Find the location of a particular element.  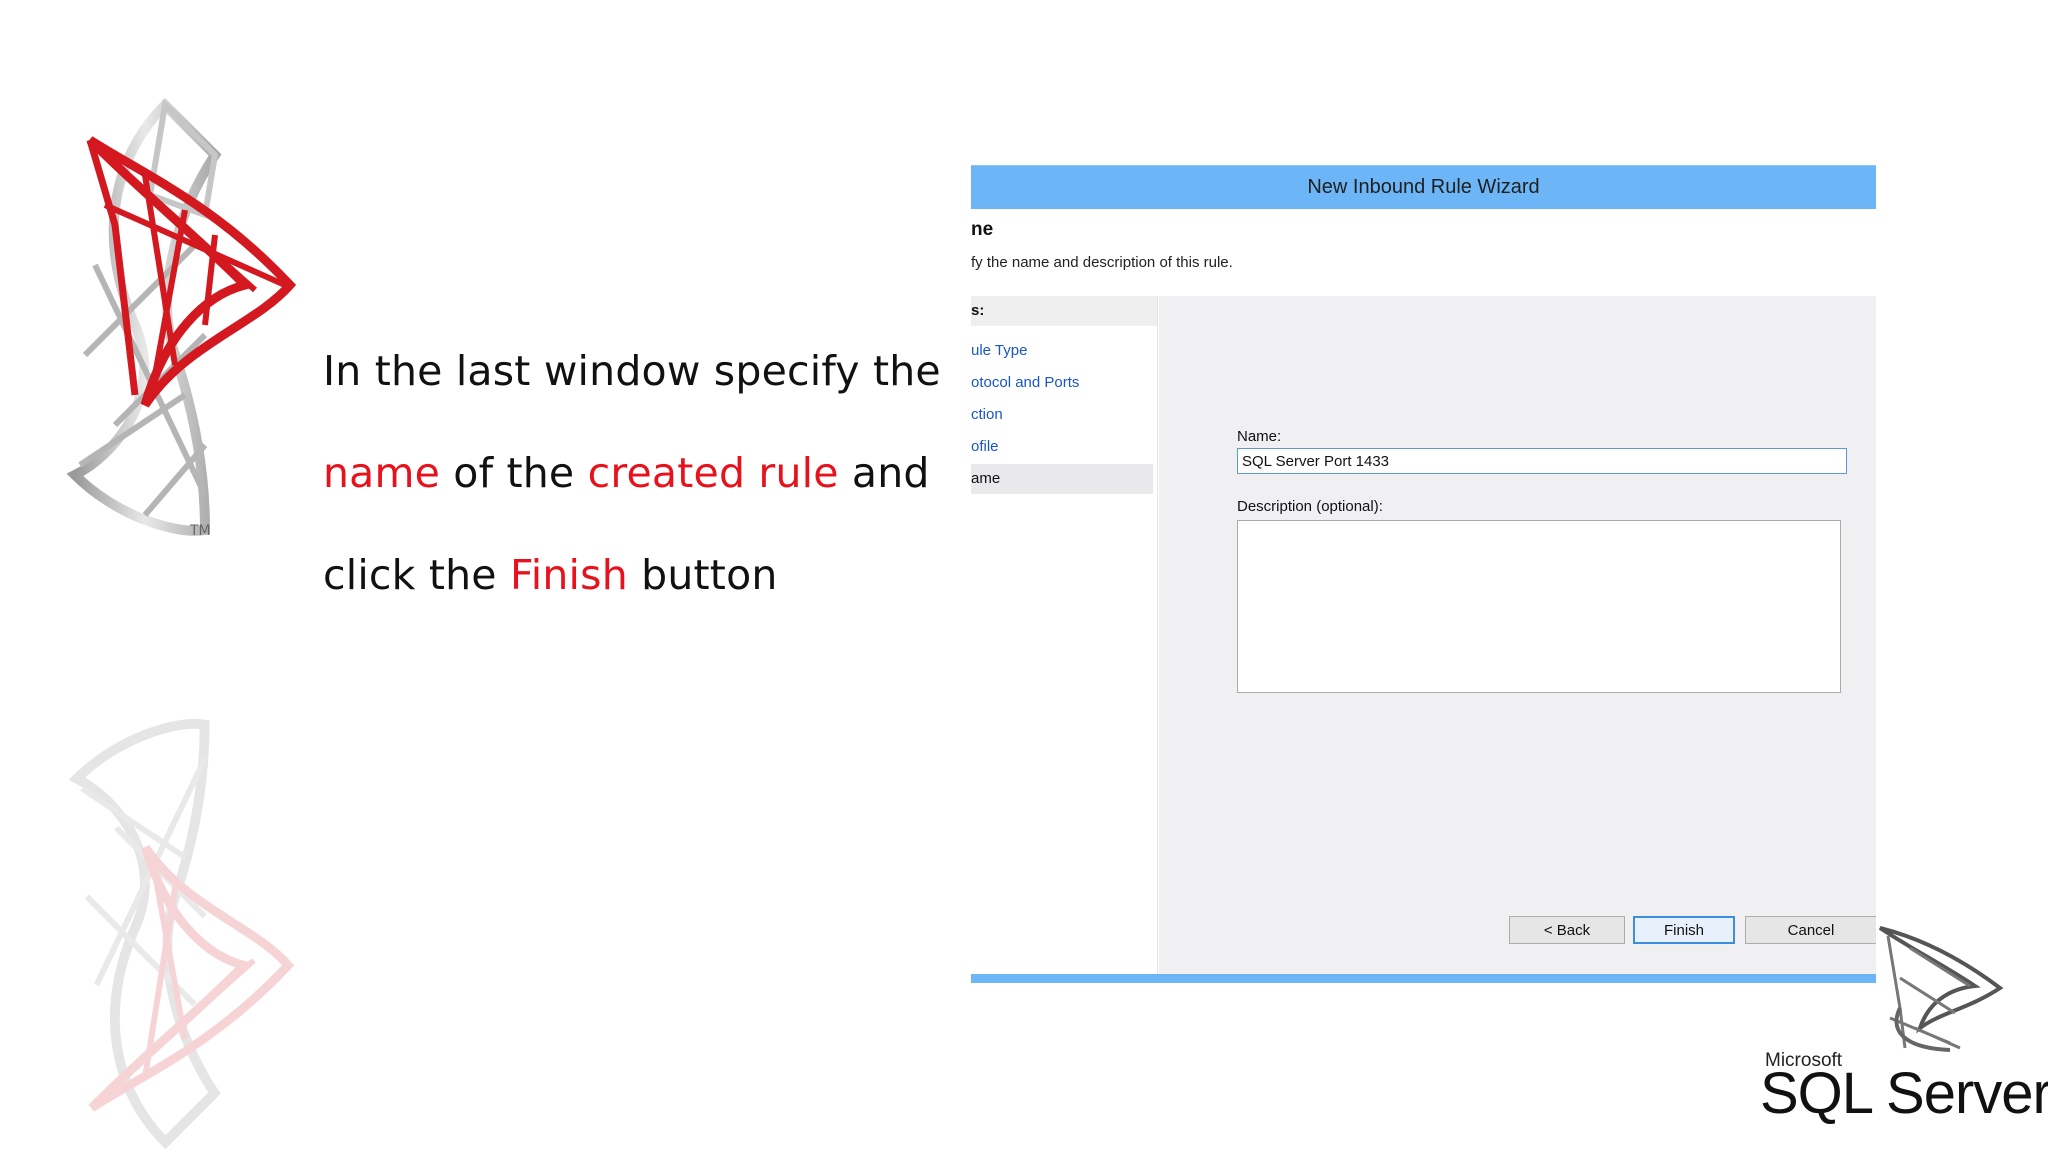

rule-name-input is located at coordinates (1542, 461).